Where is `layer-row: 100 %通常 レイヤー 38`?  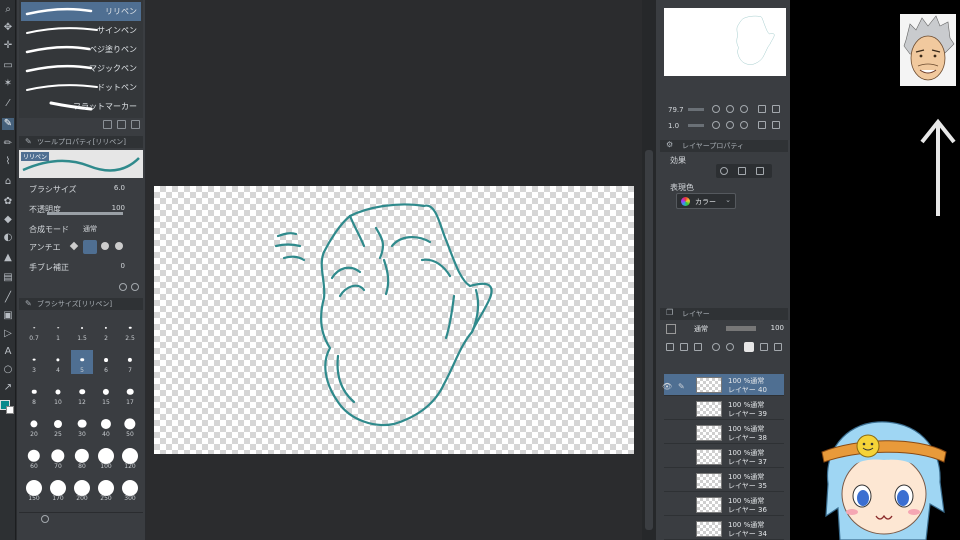 layer-row: 100 %通常 レイヤー 38 is located at coordinates (724, 433).